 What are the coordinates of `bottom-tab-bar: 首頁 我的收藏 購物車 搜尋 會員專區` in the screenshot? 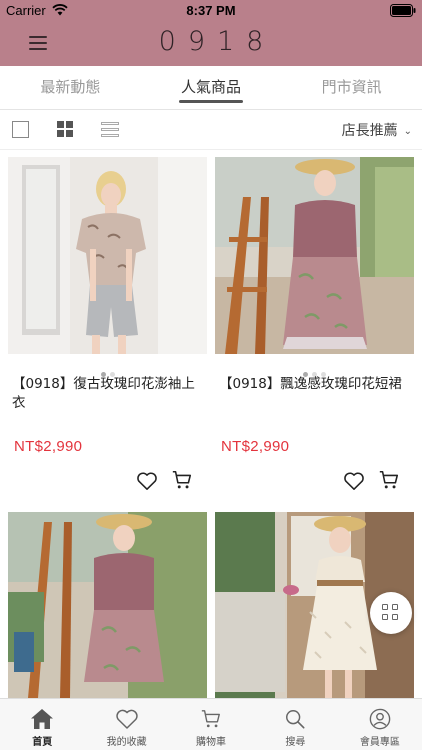 It's located at (211, 724).